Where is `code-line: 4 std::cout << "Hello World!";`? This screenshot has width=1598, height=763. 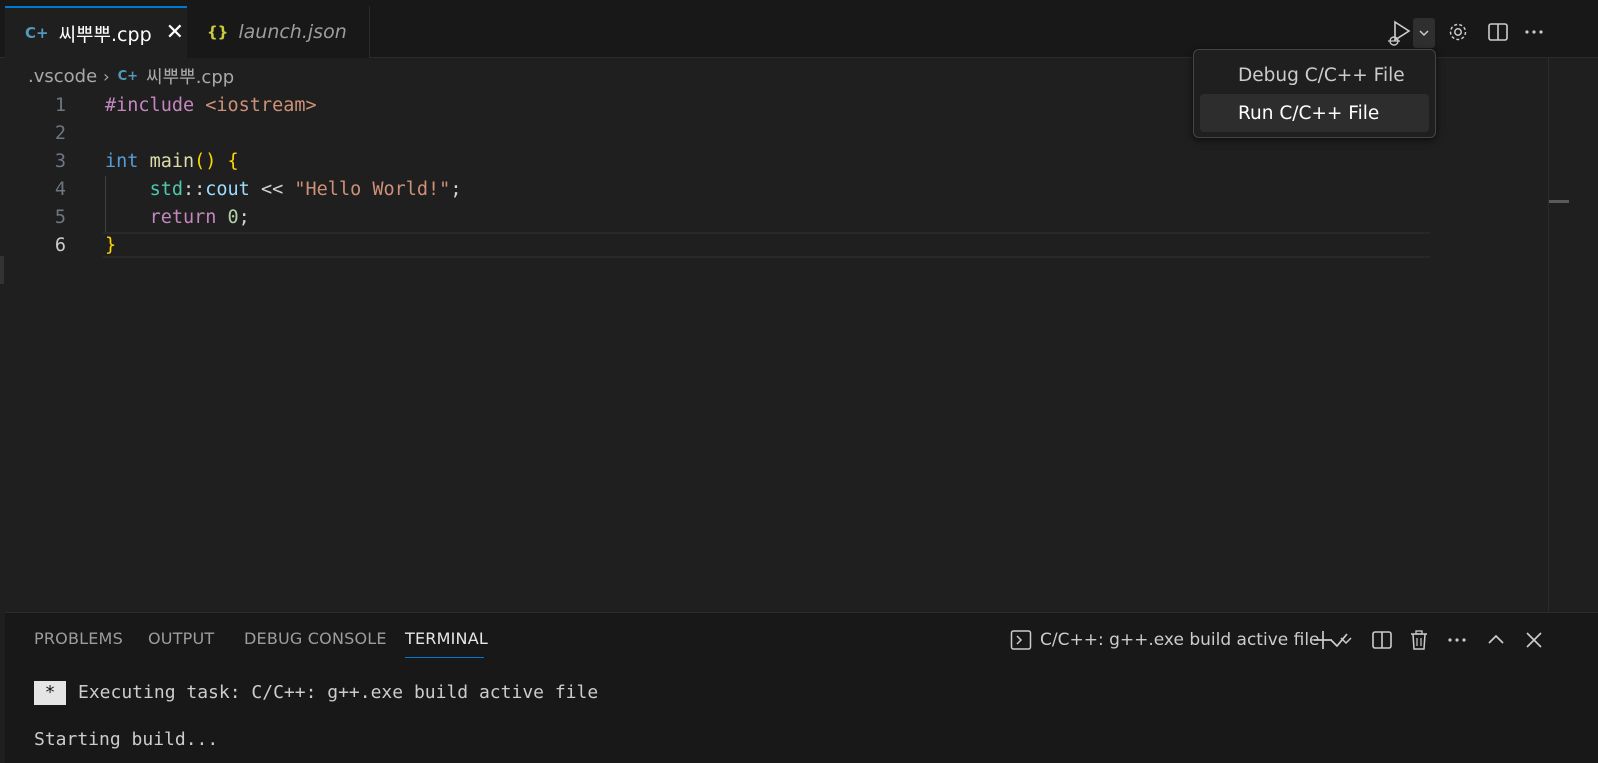 code-line: 4 std::cout << "Hello World!"; is located at coordinates (715, 190).